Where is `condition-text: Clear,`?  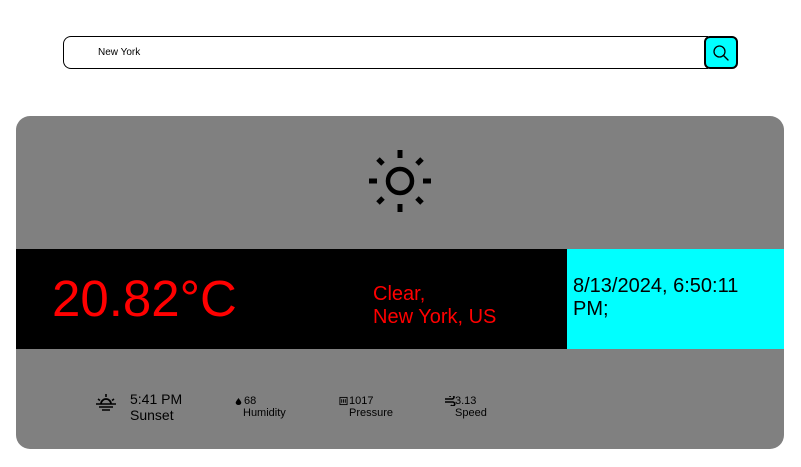
condition-text: Clear, is located at coordinates (399, 294).